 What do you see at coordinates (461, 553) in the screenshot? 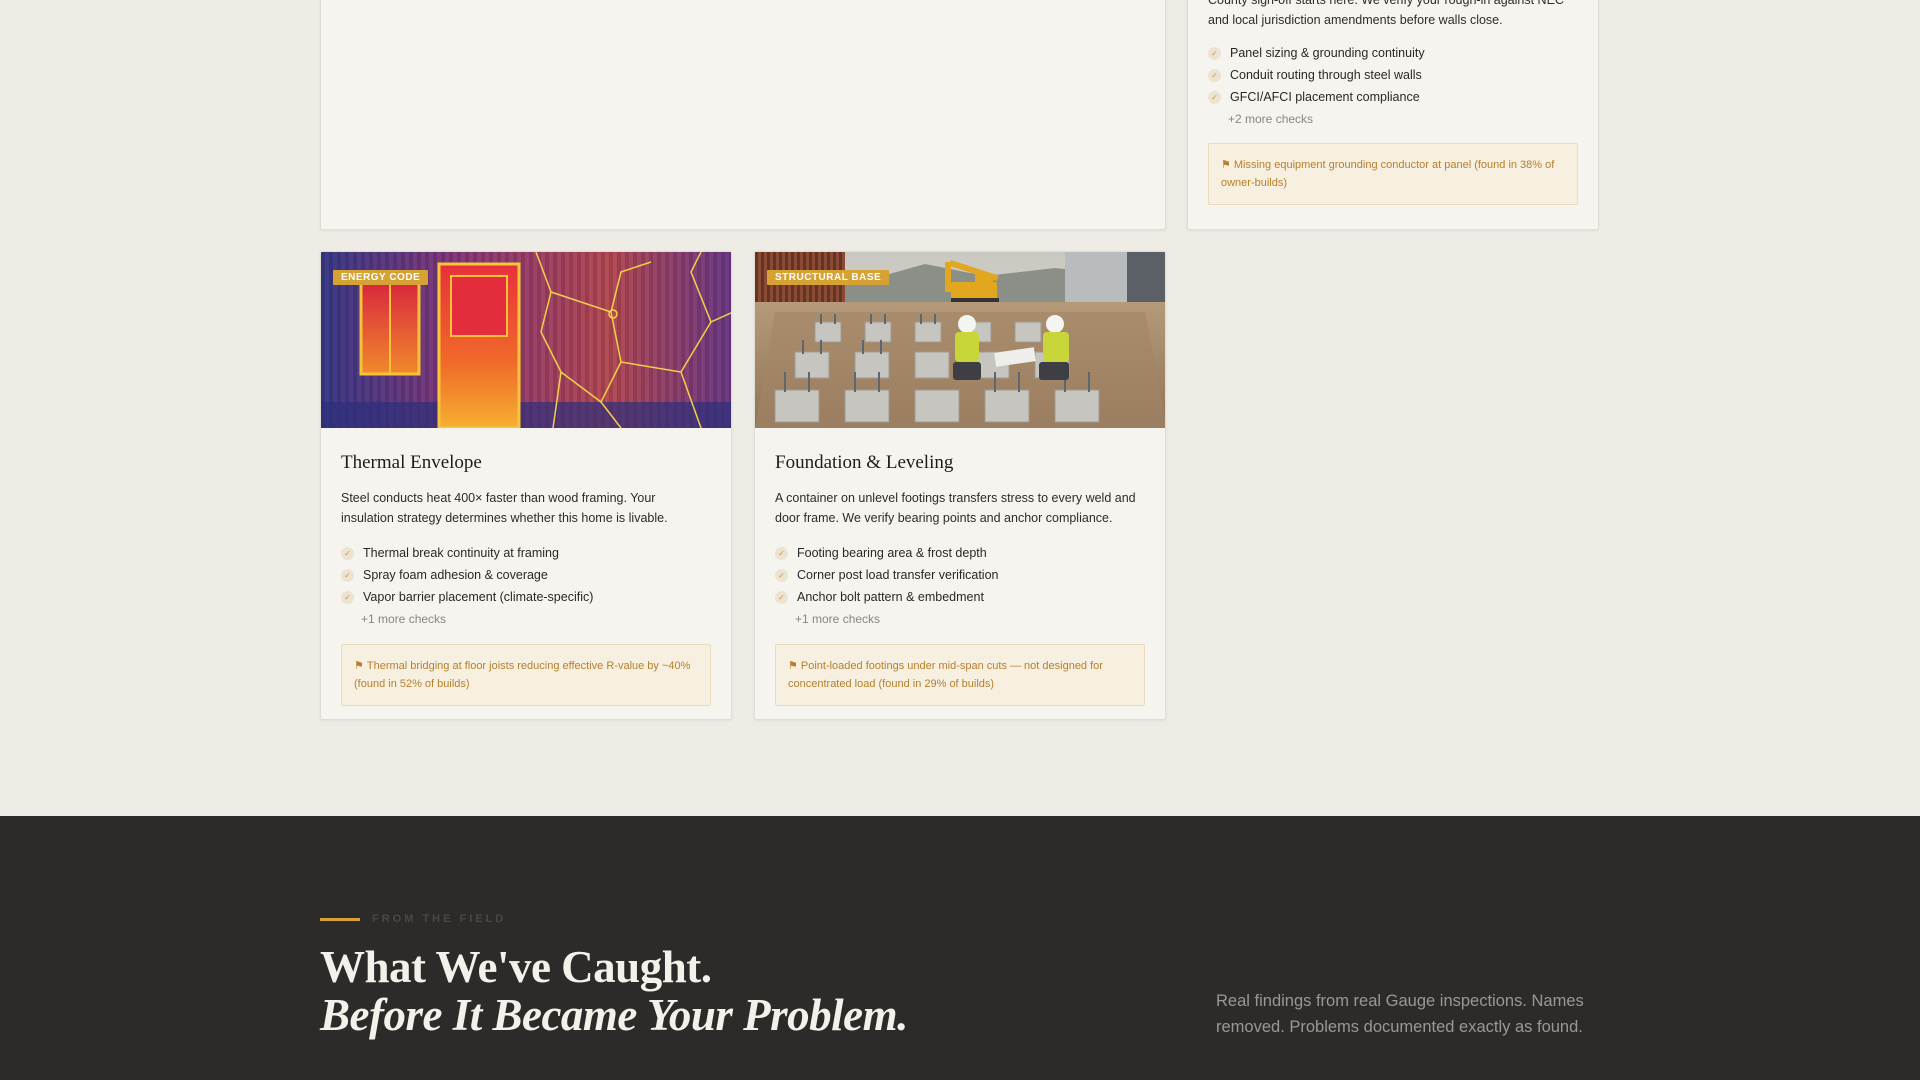
I see `check-label: Thermal break continuity at framing` at bounding box center [461, 553].